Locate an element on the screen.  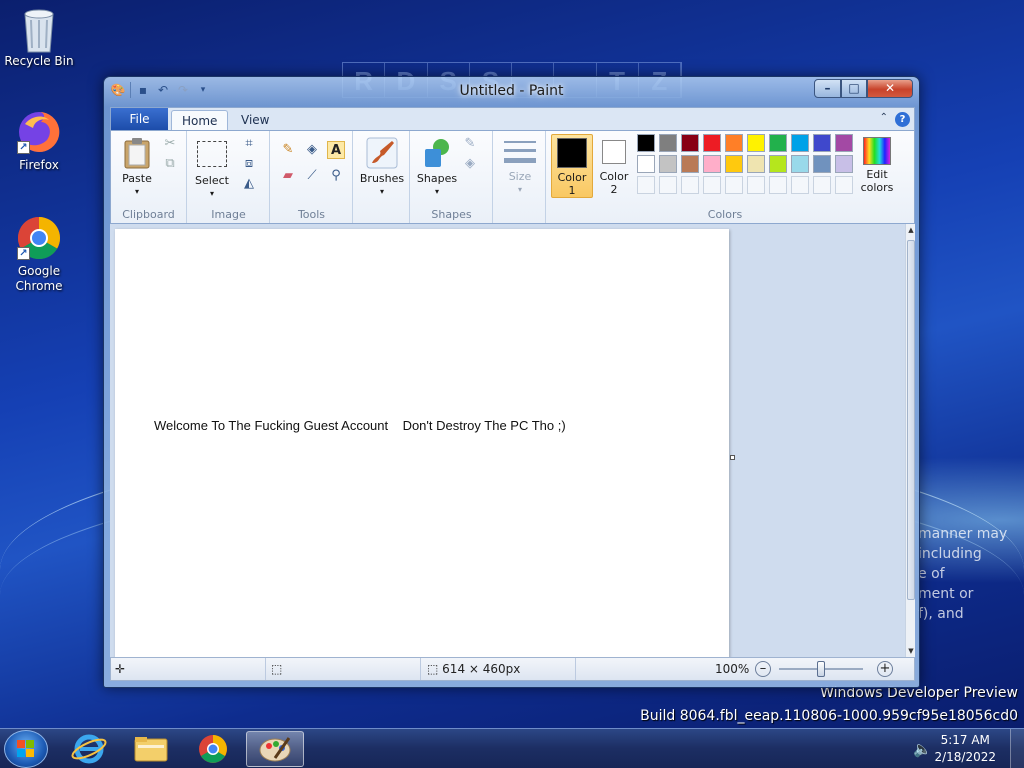
taskbar-internet-explorer is located at coordinates (89, 749).